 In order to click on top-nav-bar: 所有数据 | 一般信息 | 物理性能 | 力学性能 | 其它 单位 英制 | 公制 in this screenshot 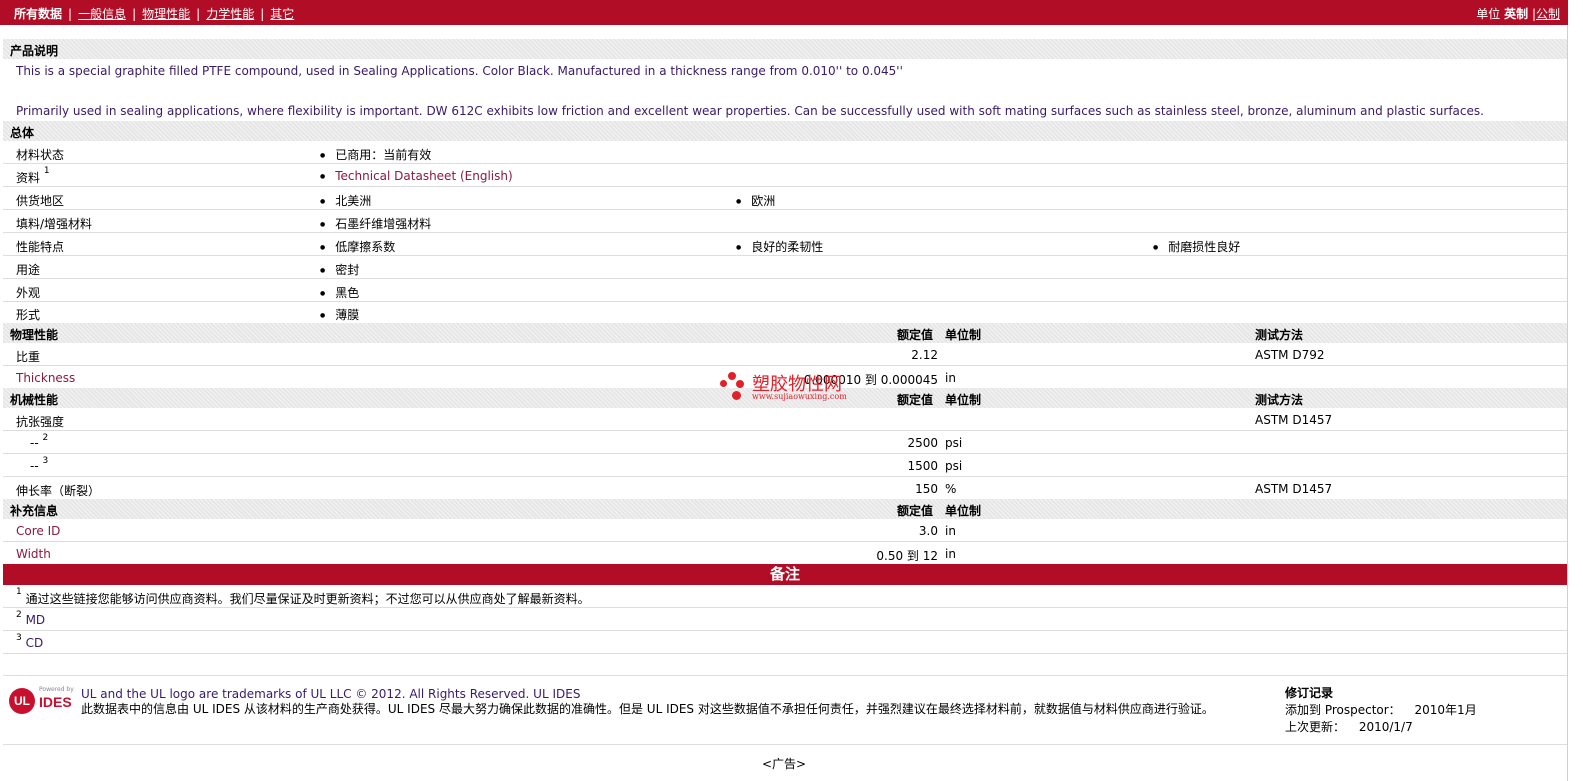, I will do `click(784, 12)`.